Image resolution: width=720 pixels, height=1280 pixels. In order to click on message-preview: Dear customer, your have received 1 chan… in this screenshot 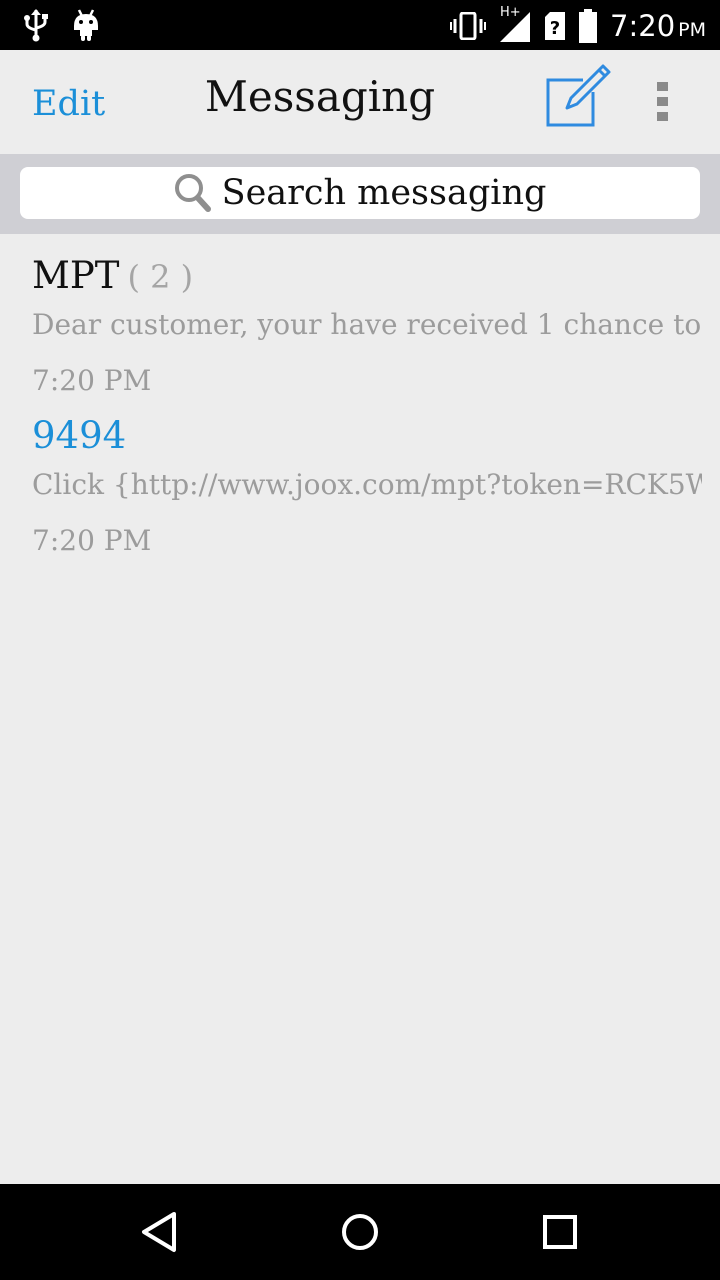, I will do `click(367, 324)`.